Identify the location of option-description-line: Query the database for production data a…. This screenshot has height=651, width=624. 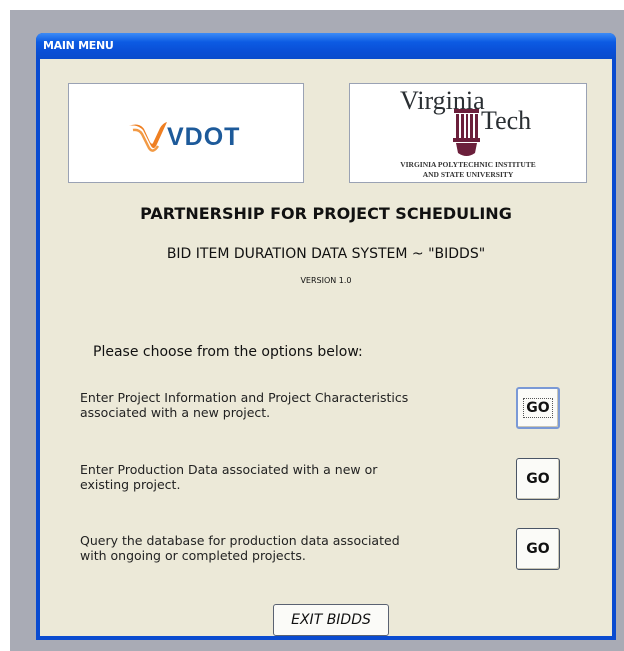
(240, 540).